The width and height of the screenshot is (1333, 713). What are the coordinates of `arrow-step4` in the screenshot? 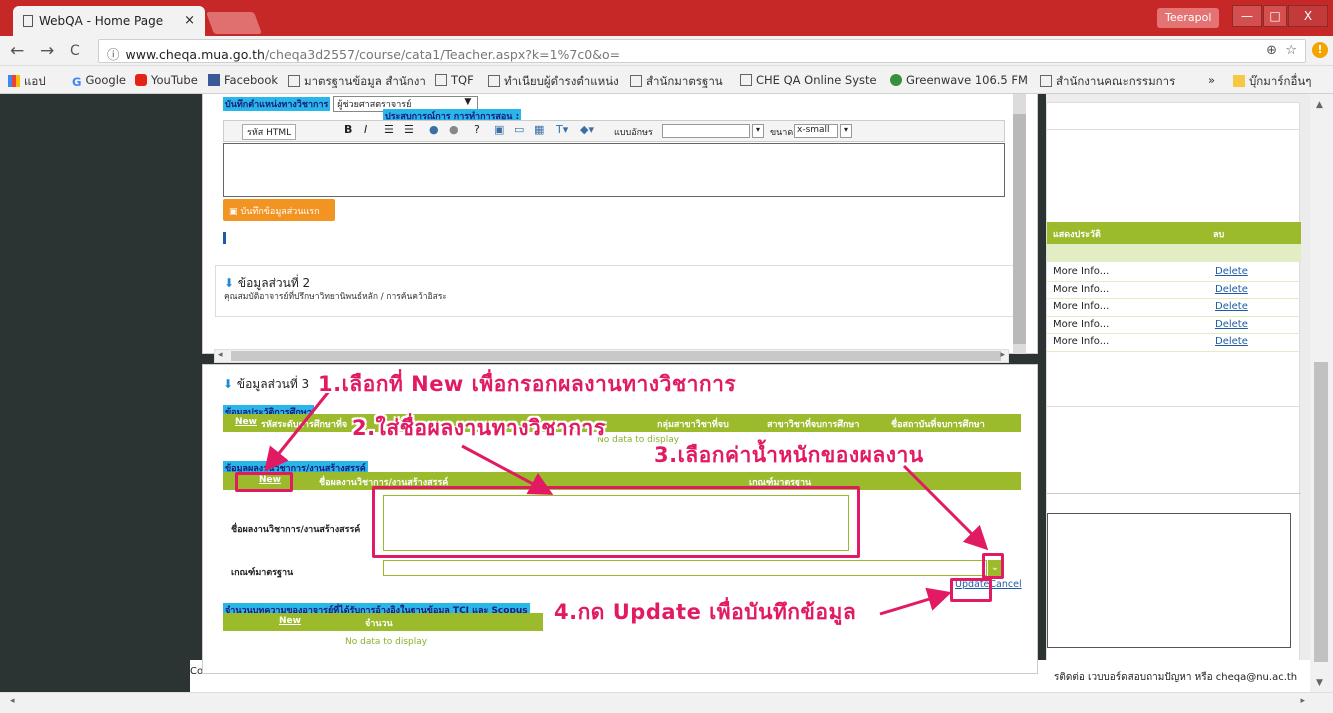 It's located at (915, 601).